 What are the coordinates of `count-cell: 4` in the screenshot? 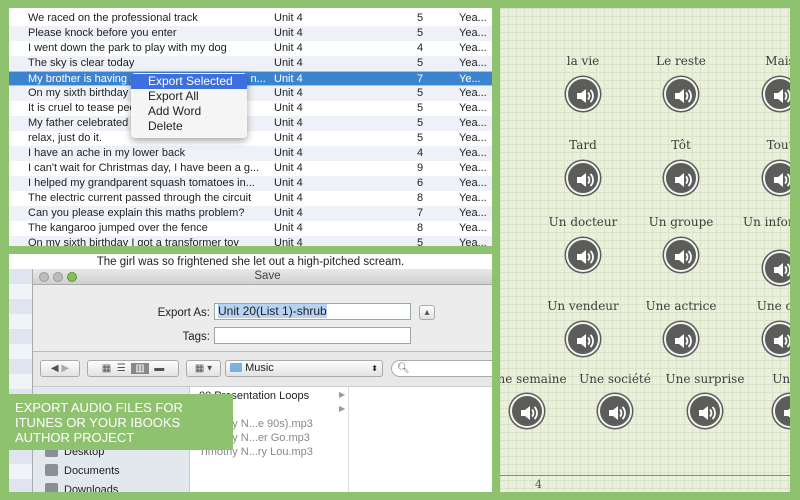 It's located at (420, 48).